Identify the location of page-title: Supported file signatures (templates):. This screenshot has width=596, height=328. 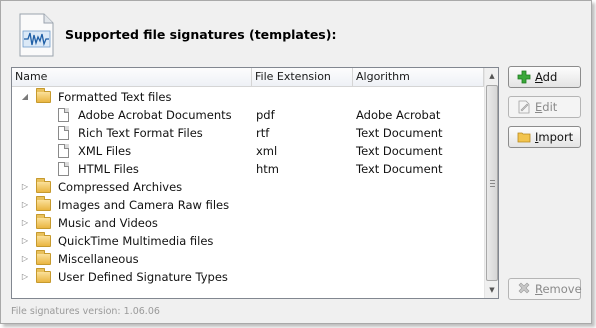
(201, 34).